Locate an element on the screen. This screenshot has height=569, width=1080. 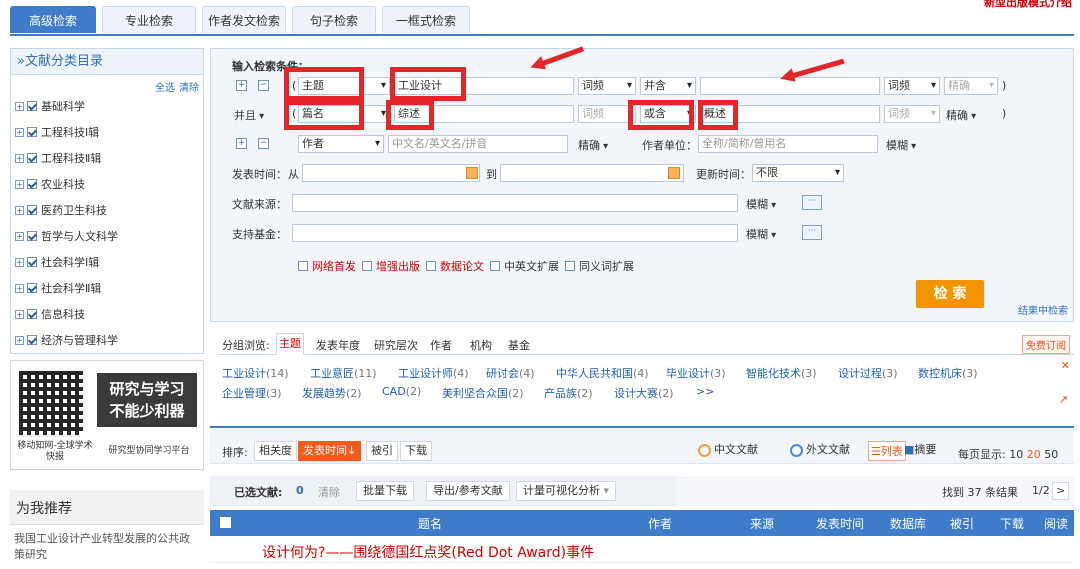
author-field-select: 作者 is located at coordinates (341, 144).